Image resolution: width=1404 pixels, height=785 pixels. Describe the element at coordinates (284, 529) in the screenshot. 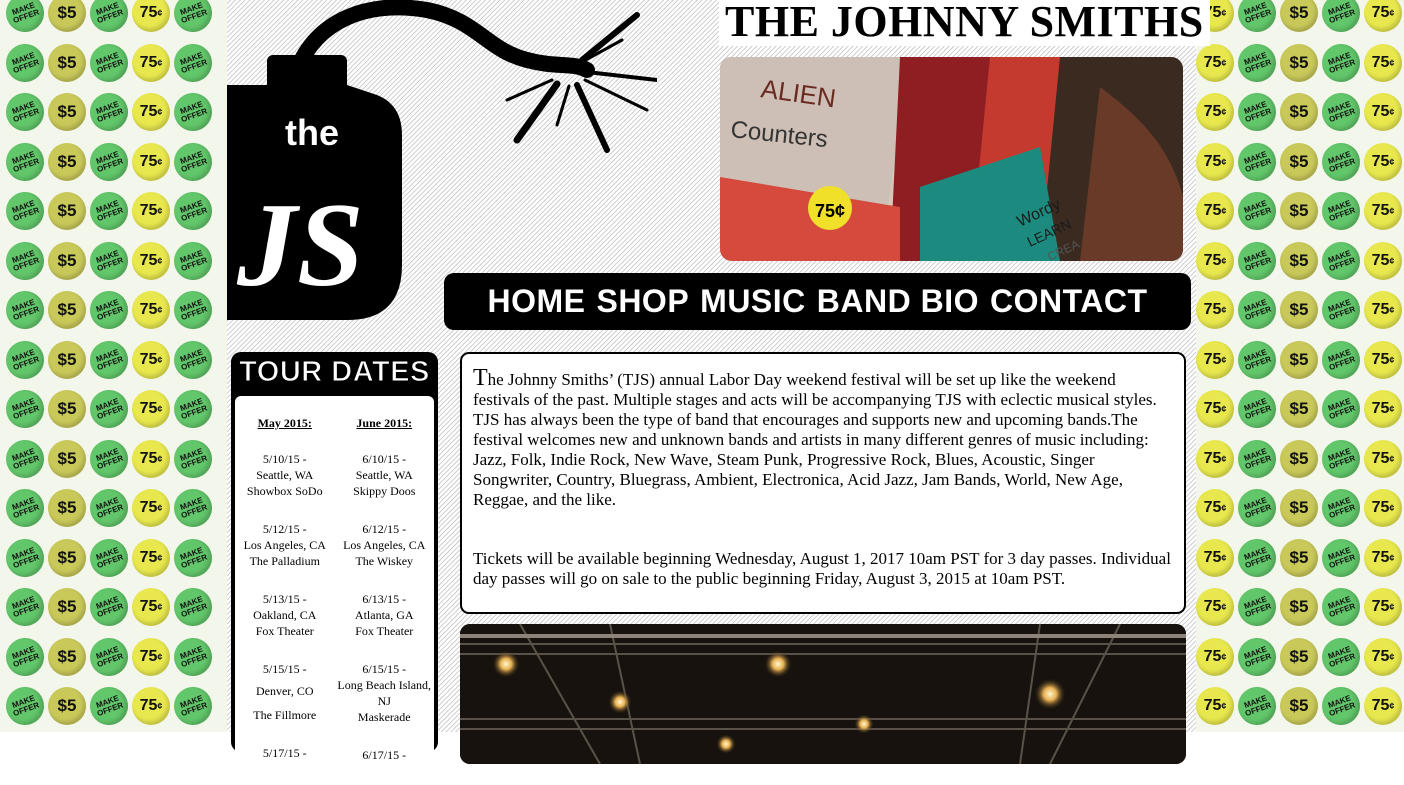

I see `gig-date: 5/12/15 -` at that location.